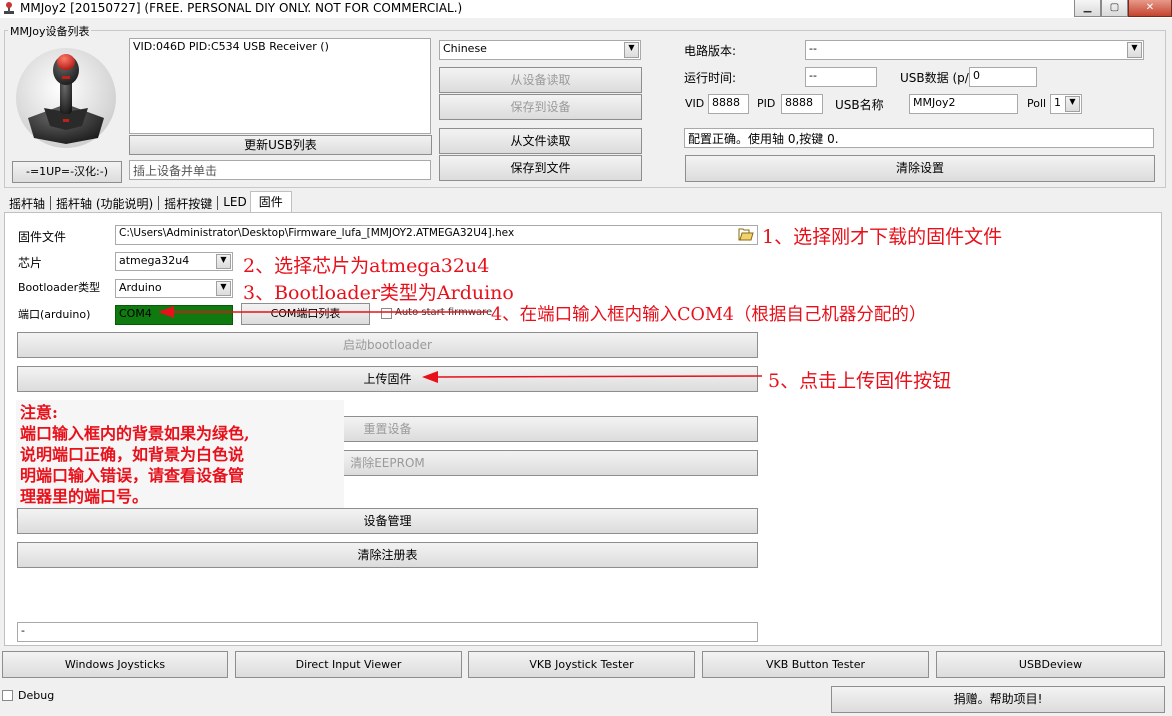  Describe the element at coordinates (592, 377) in the screenshot. I see `step5-arrow` at that location.